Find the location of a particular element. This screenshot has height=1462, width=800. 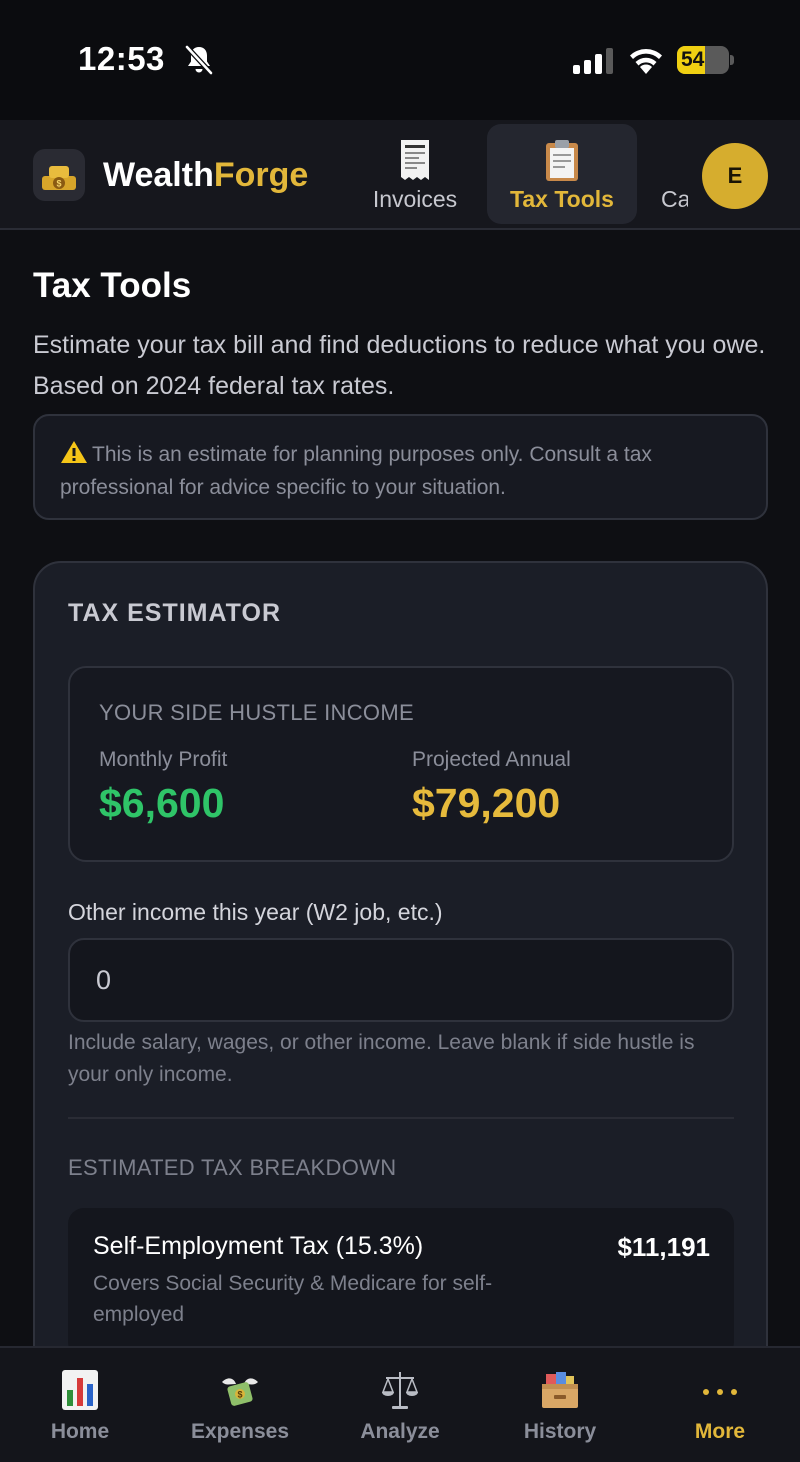

nav-more-label: More is located at coordinates (720, 1431).